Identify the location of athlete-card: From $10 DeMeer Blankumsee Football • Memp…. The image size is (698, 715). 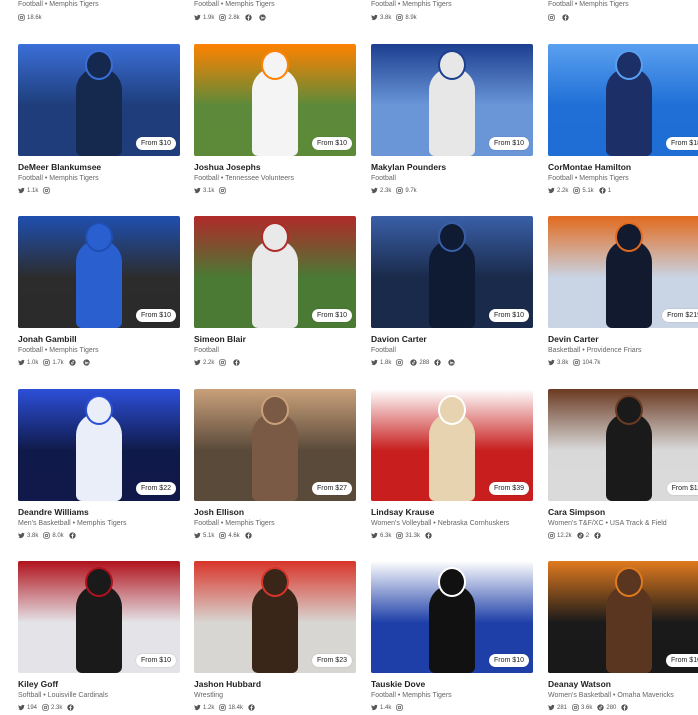
(99, 121).